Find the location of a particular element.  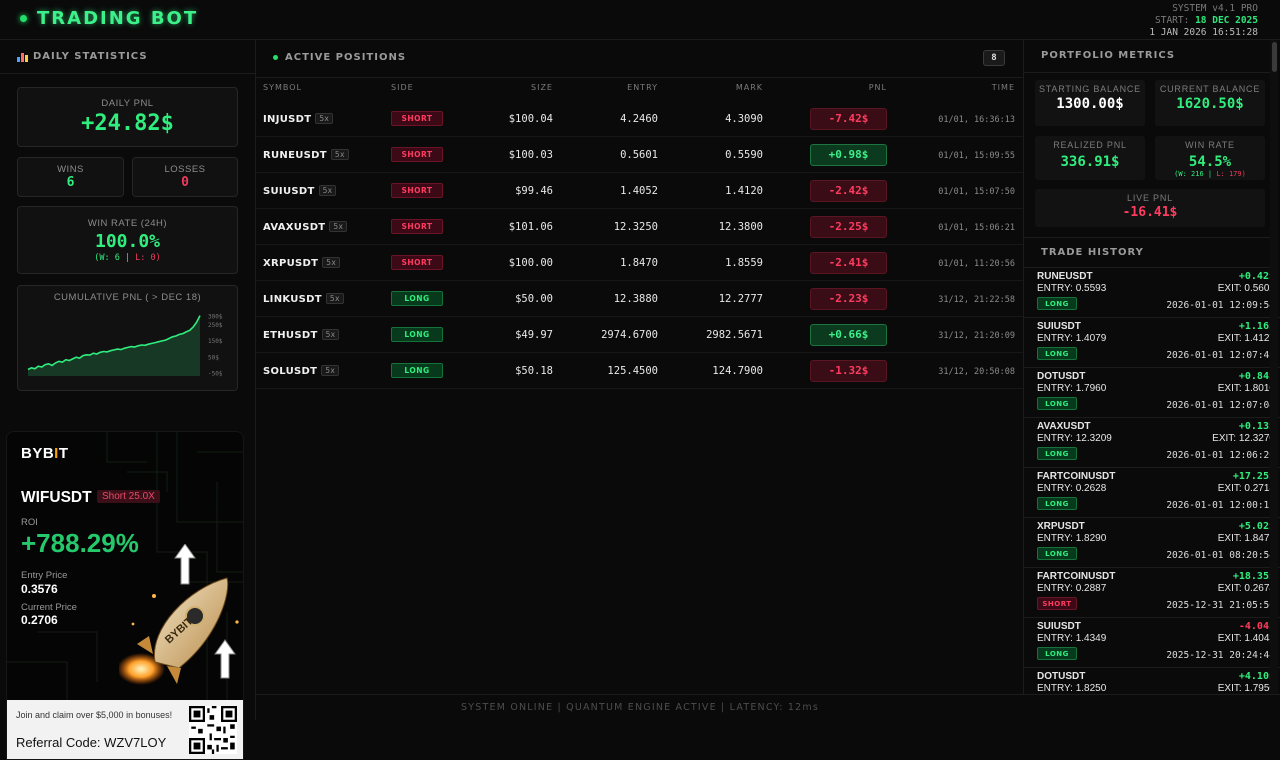

divider is located at coordinates (1149, 72).